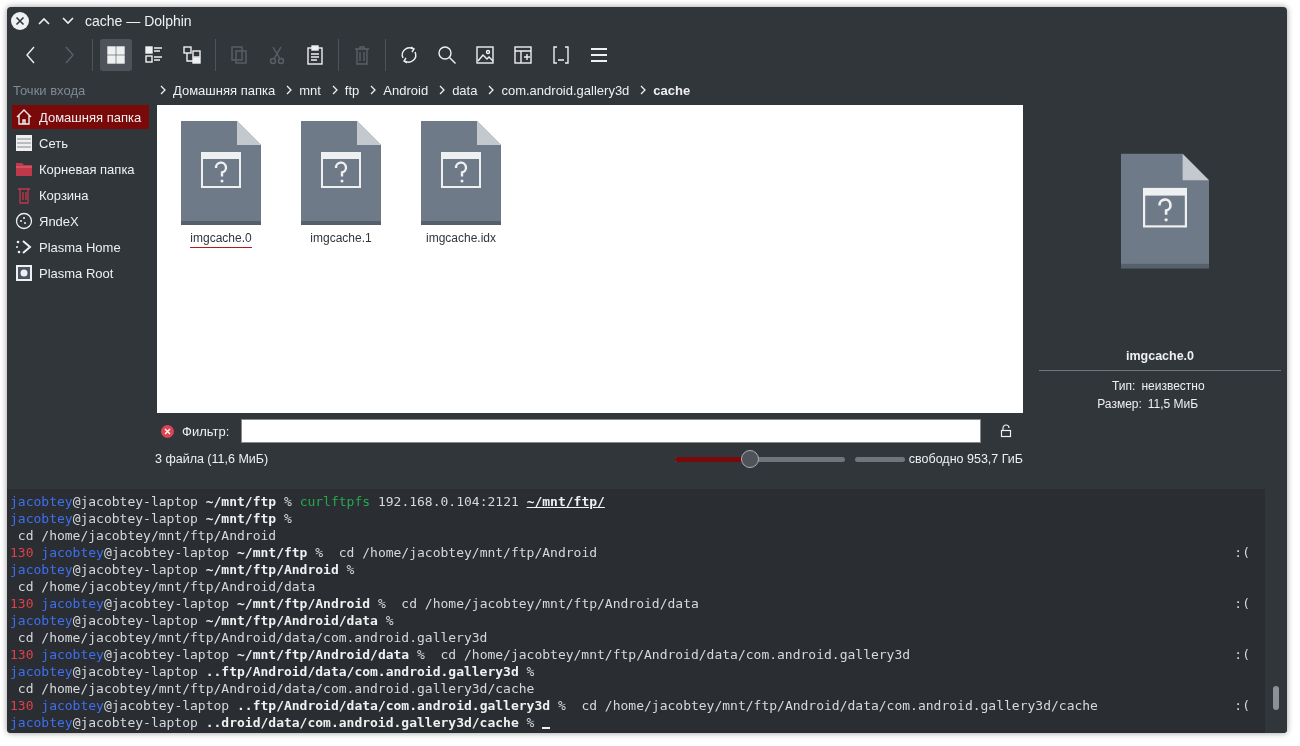 The width and height of the screenshot is (1300, 746). What do you see at coordinates (44, 21) in the screenshot?
I see `chevron-up-icon` at bounding box center [44, 21].